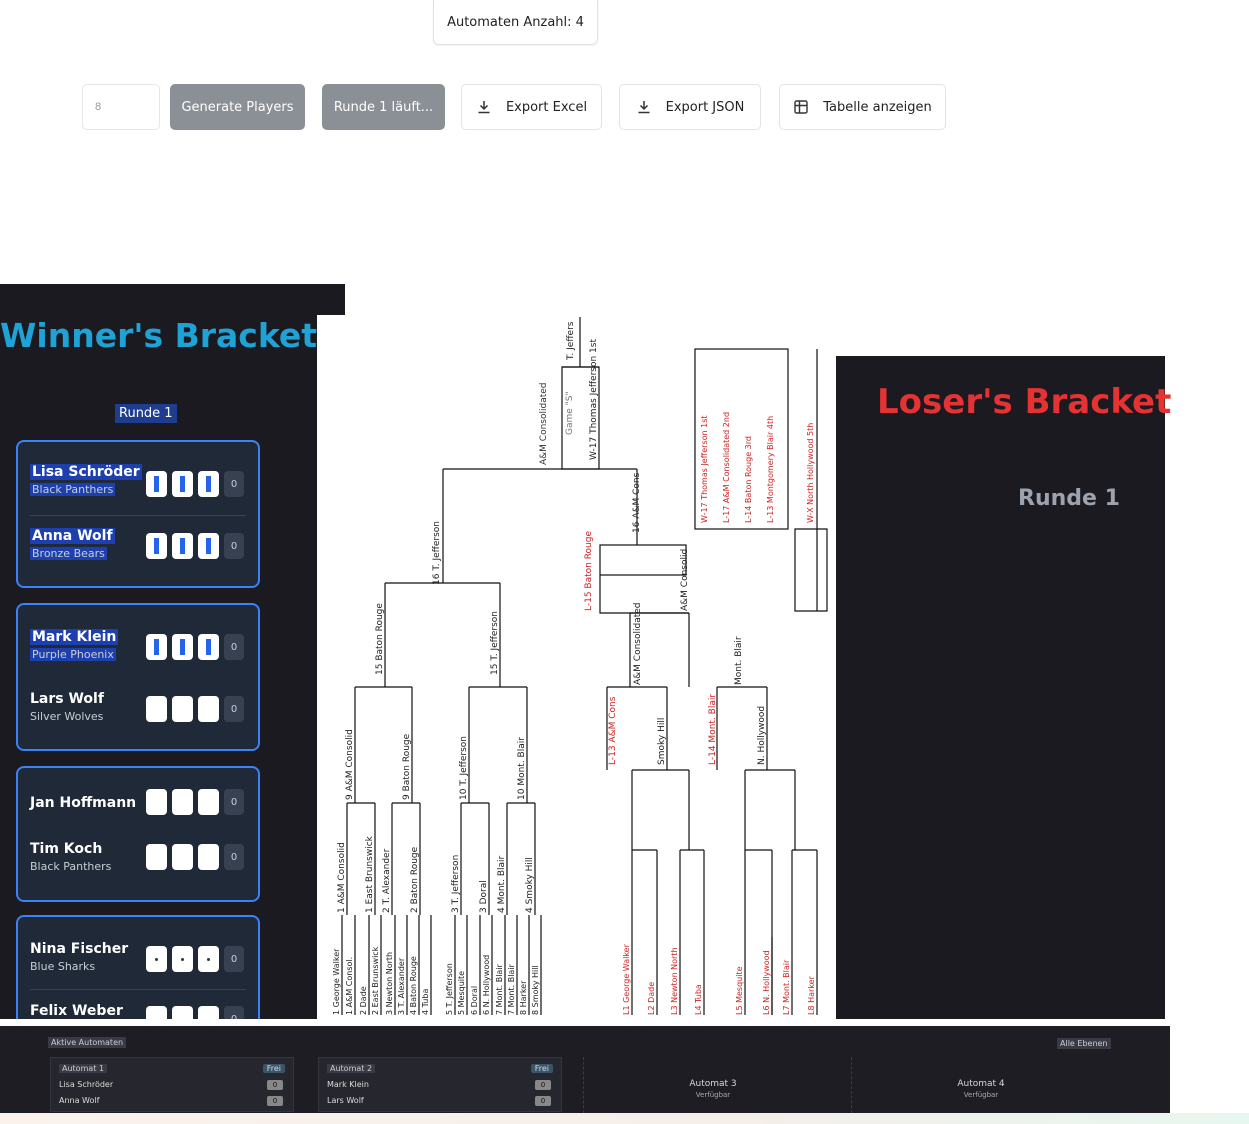 The height and width of the screenshot is (1124, 1249). I want to click on generate-players-label: Generate Players, so click(237, 107).